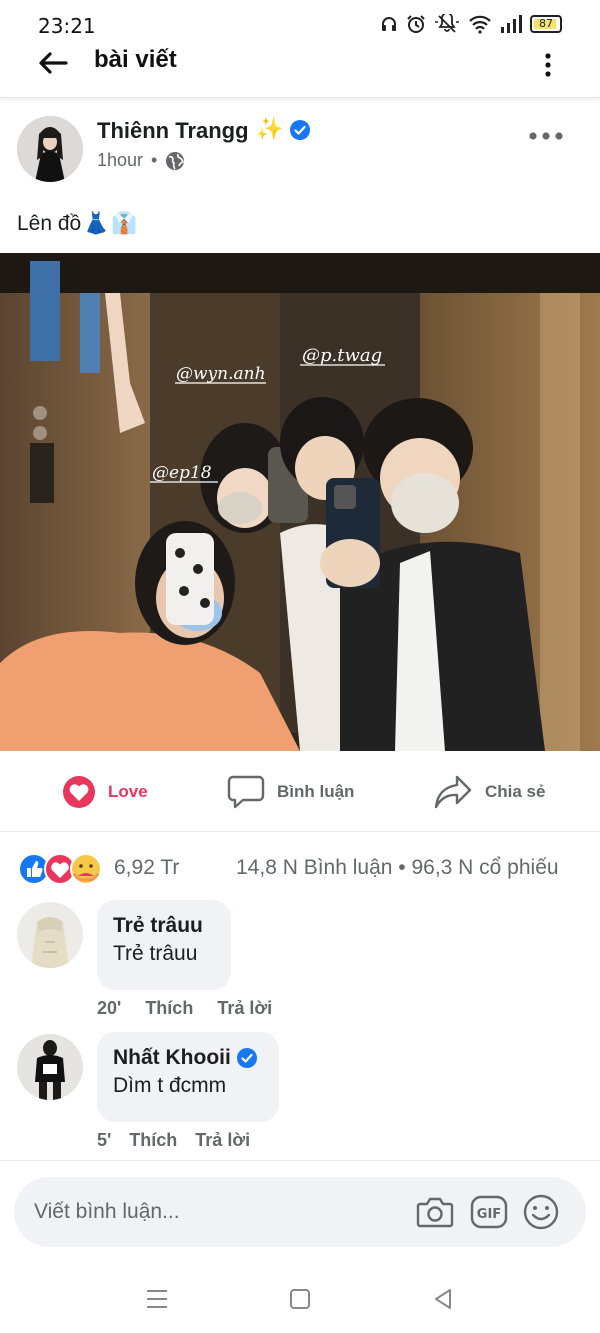 This screenshot has height=1333, width=600. I want to click on reactions-count: 6,92 Tr, so click(146, 868).